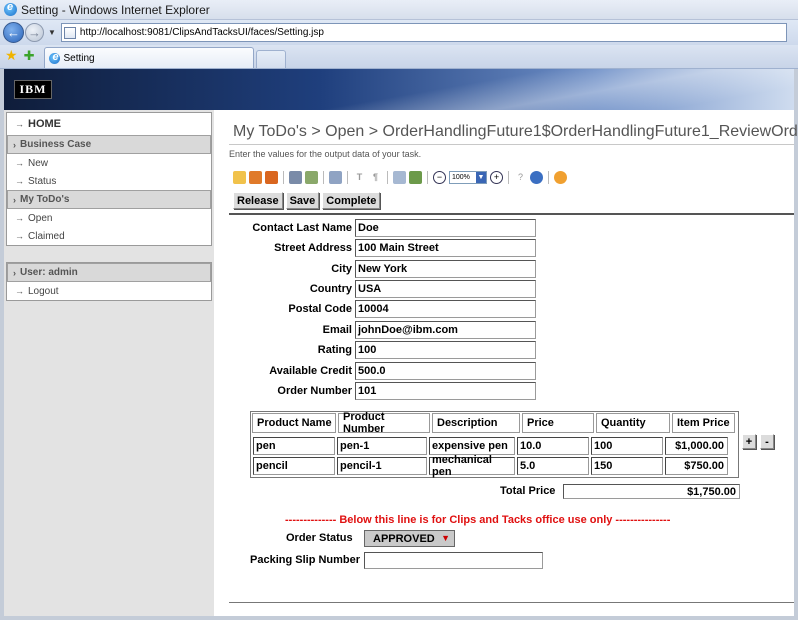  What do you see at coordinates (696, 446) in the screenshot?
I see `item-price-value: $1,000.00` at bounding box center [696, 446].